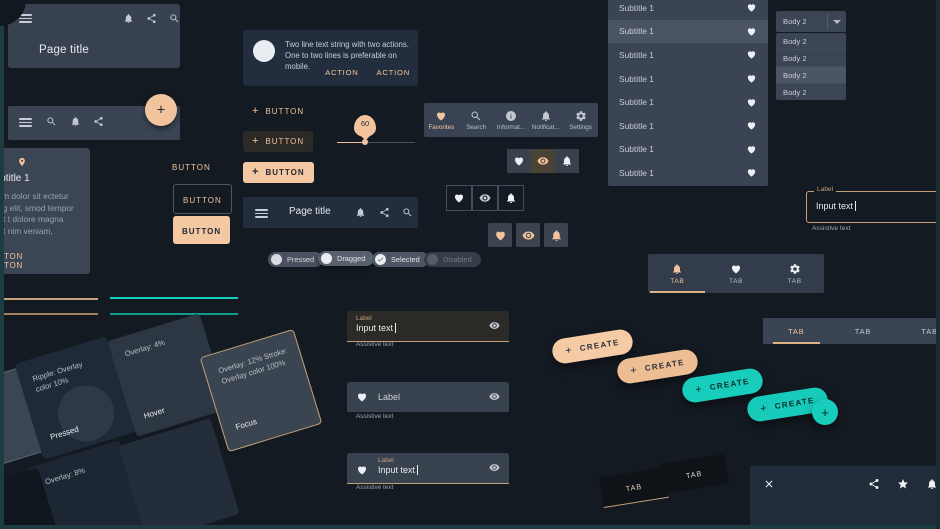 The height and width of the screenshot is (529, 940). I want to click on dropdown-select: Body 2 Body 2 Body 2 Body 2 Body 2, so click(811, 56).